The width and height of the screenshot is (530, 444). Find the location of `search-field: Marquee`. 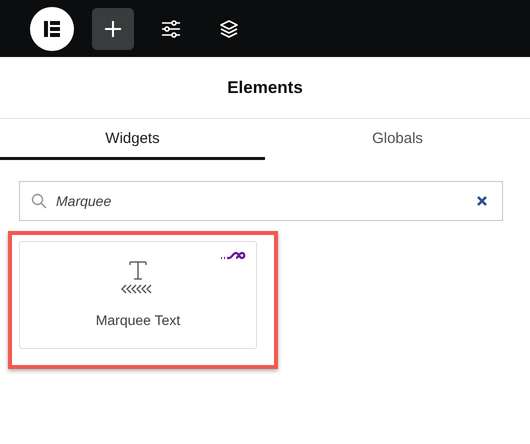

search-field: Marquee is located at coordinates (261, 201).